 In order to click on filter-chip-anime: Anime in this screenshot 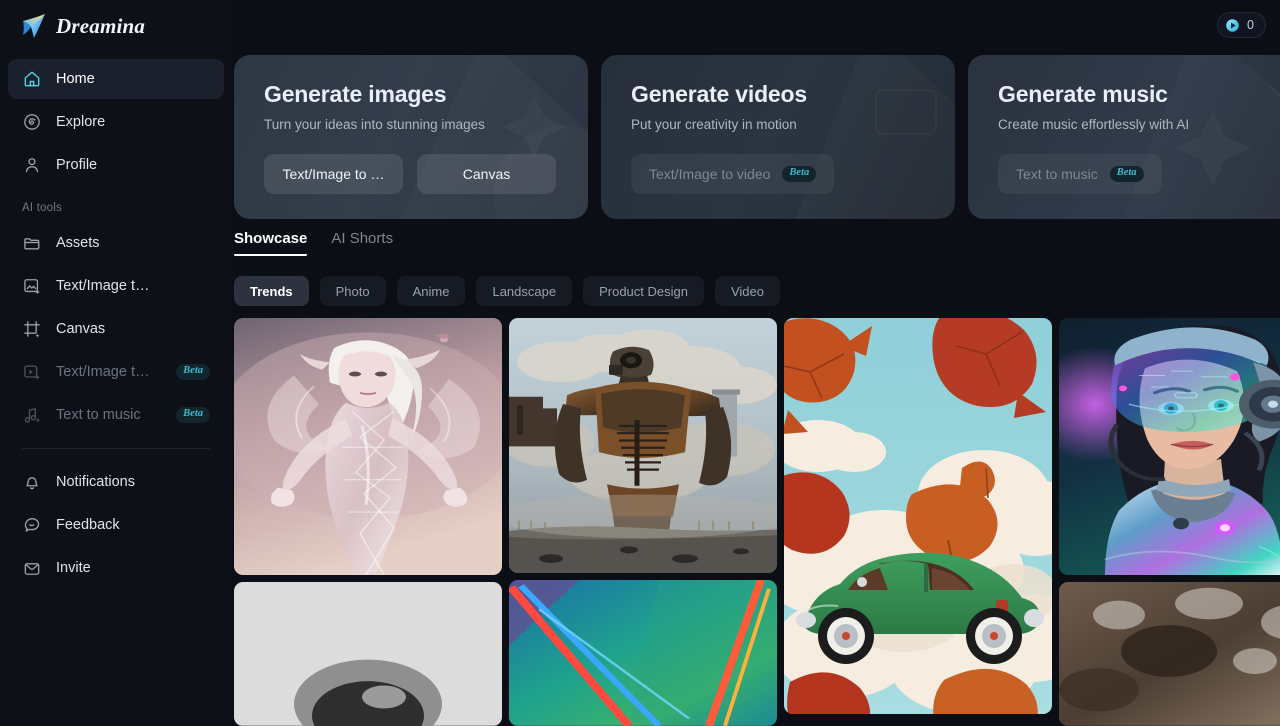, I will do `click(431, 291)`.